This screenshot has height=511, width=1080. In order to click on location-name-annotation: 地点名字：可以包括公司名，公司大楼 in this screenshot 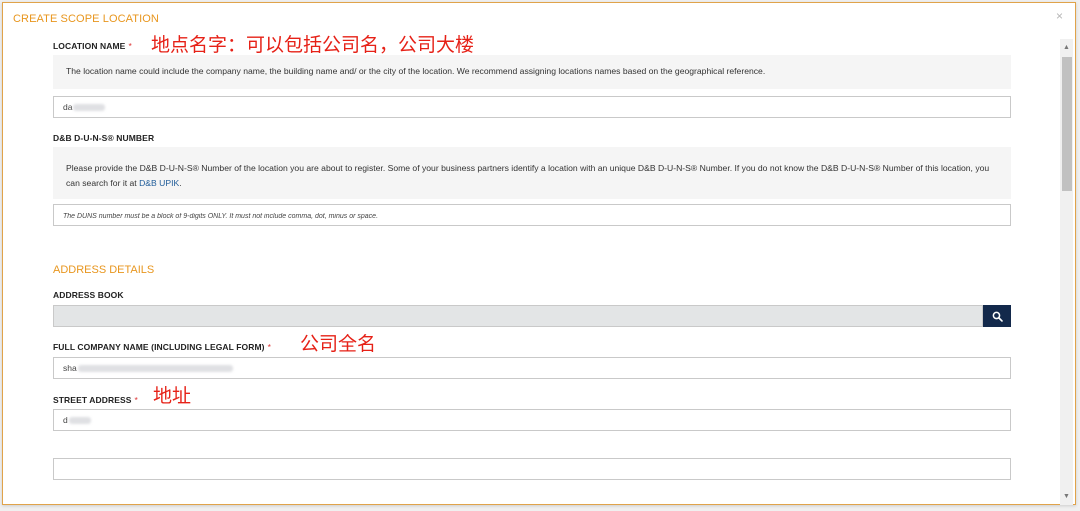, I will do `click(313, 45)`.